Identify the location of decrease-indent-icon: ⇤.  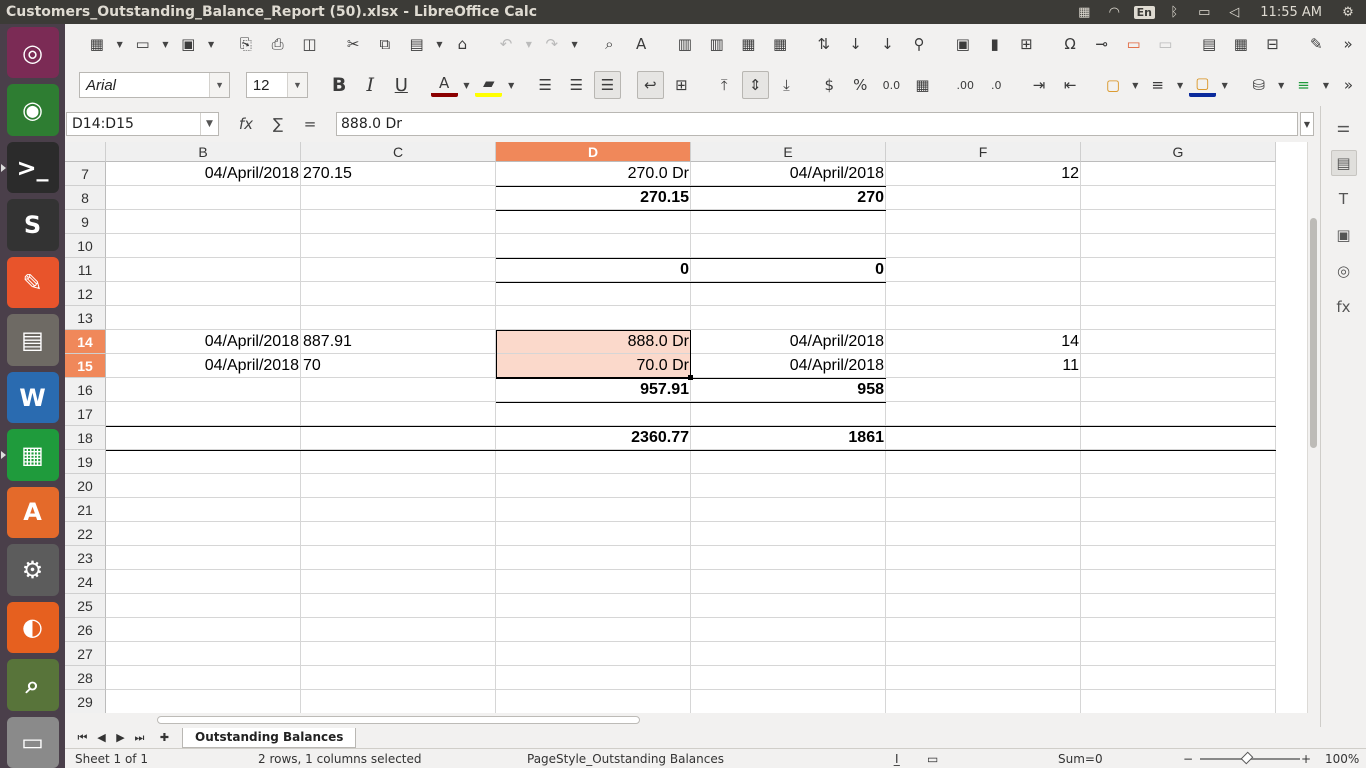
(1070, 85).